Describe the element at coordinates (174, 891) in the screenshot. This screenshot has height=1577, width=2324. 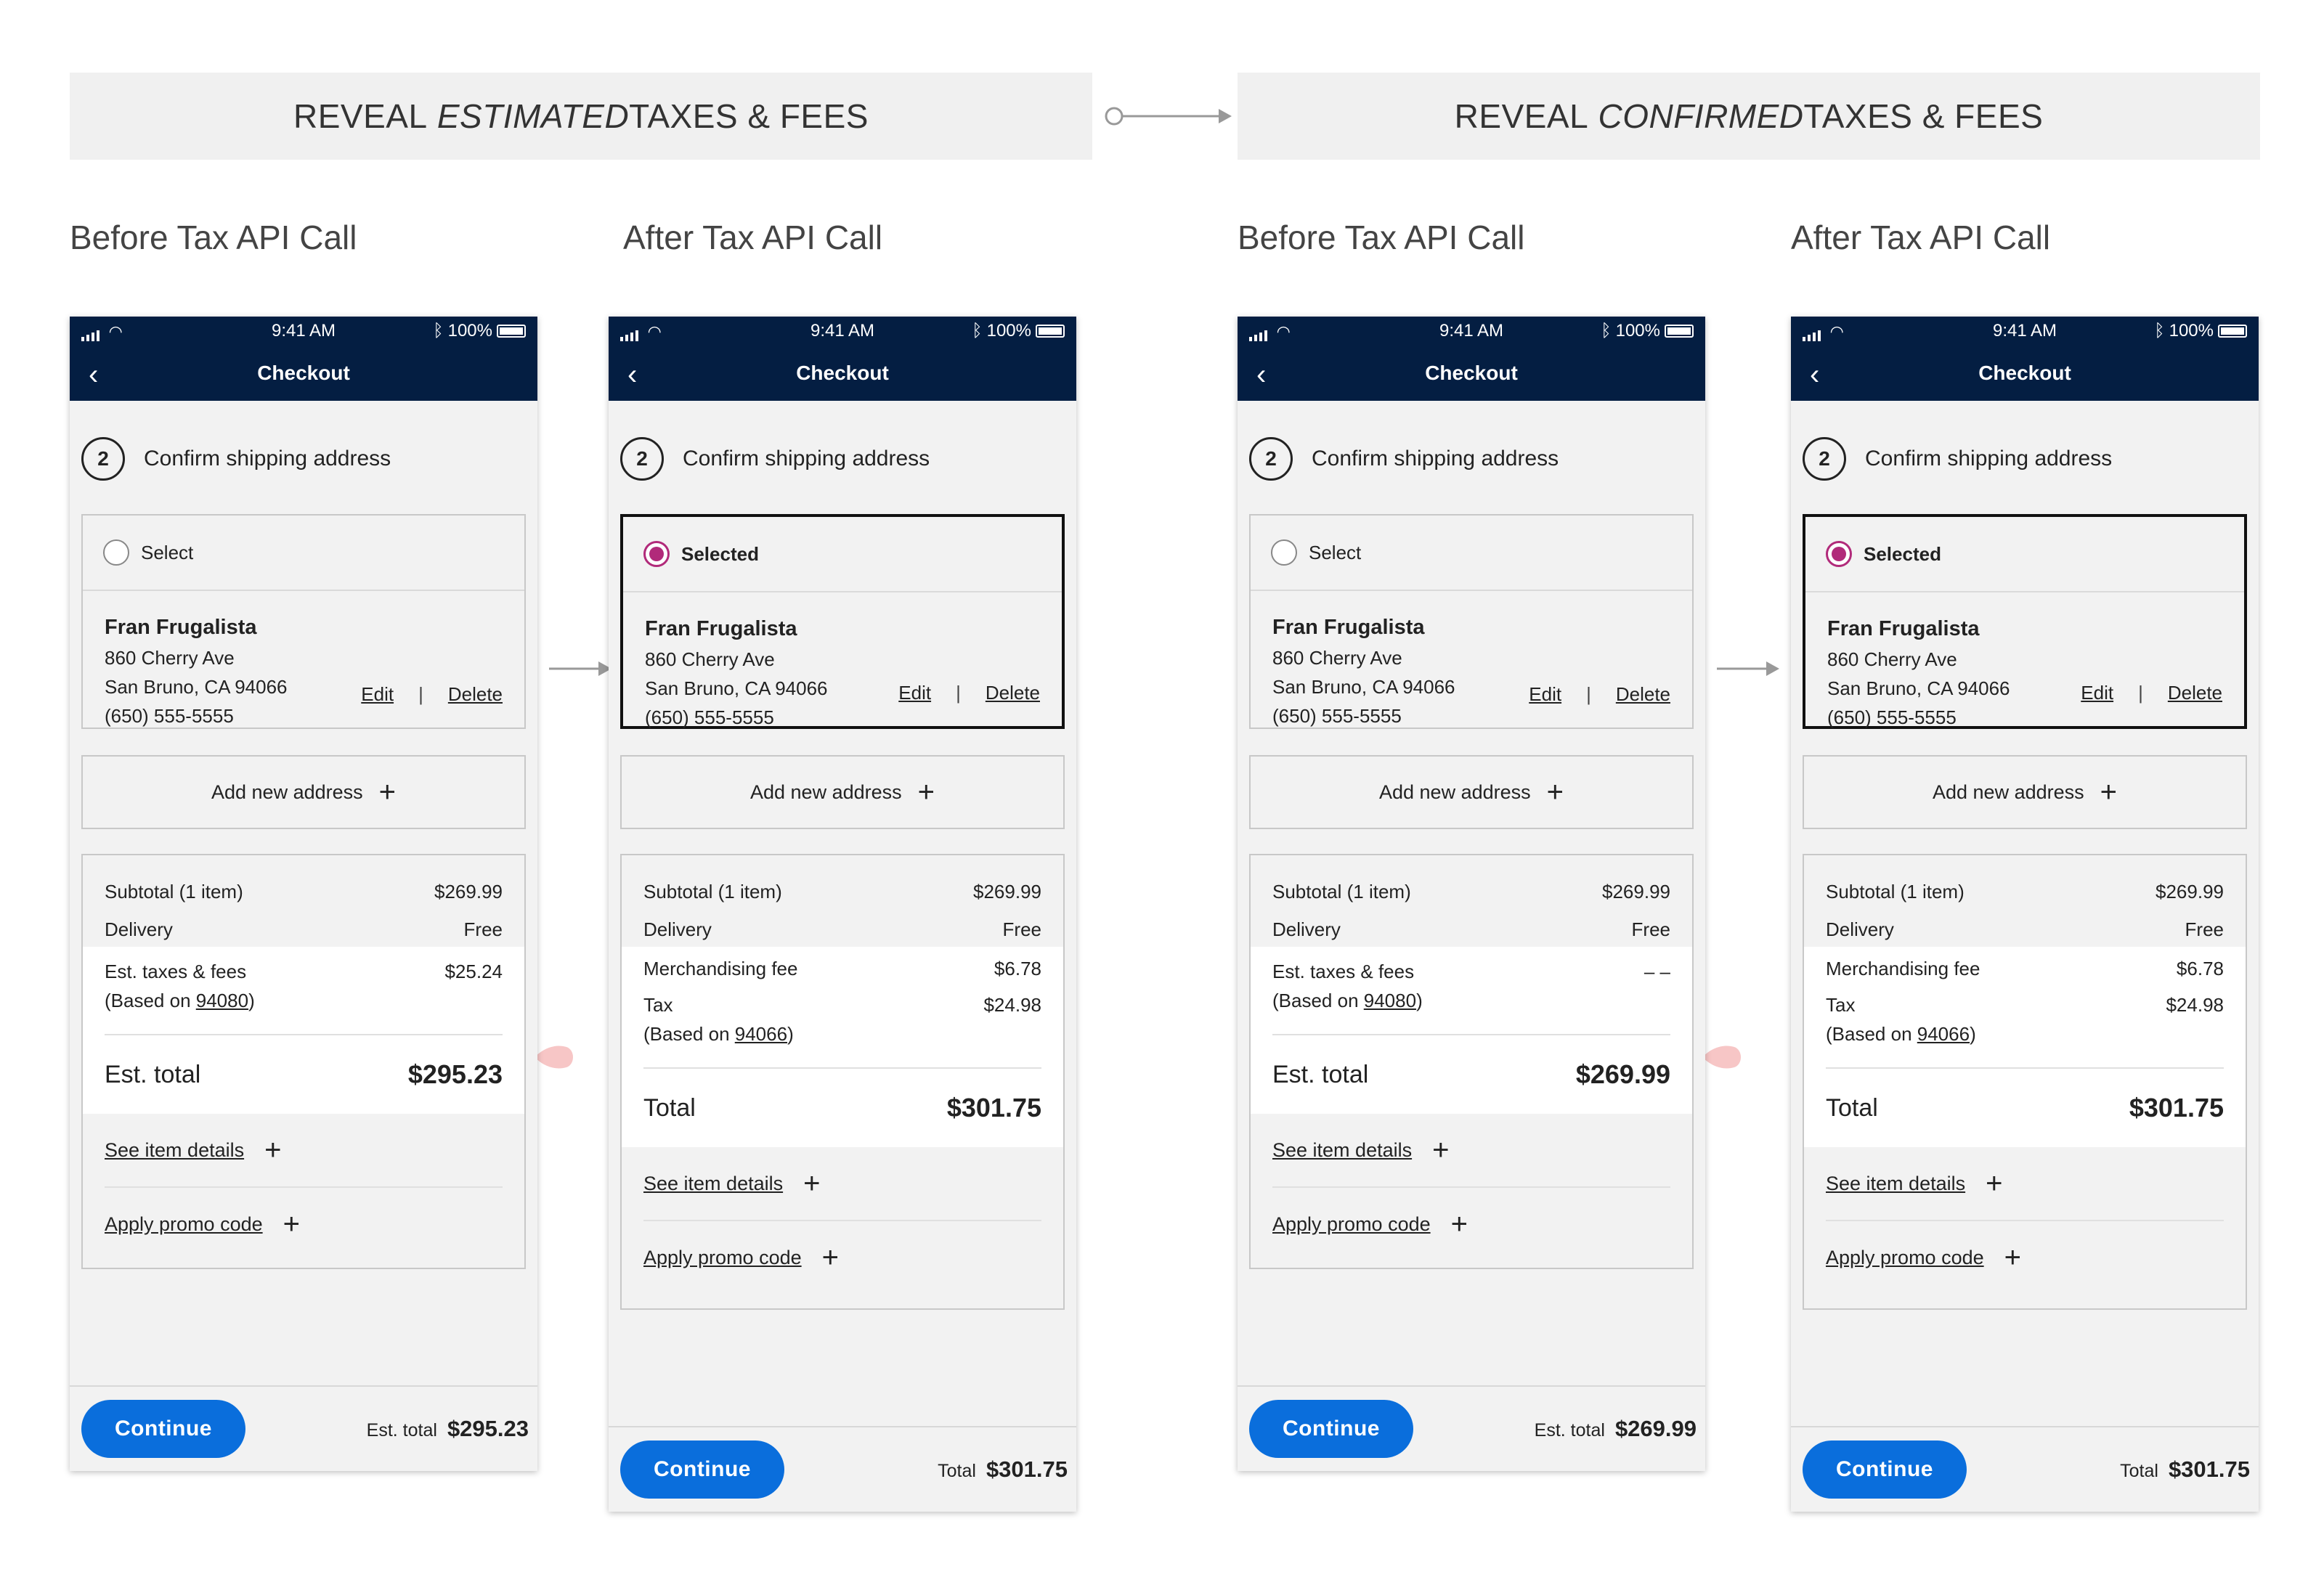
I see `subtotal-label: Subtotal (1 item)` at that location.